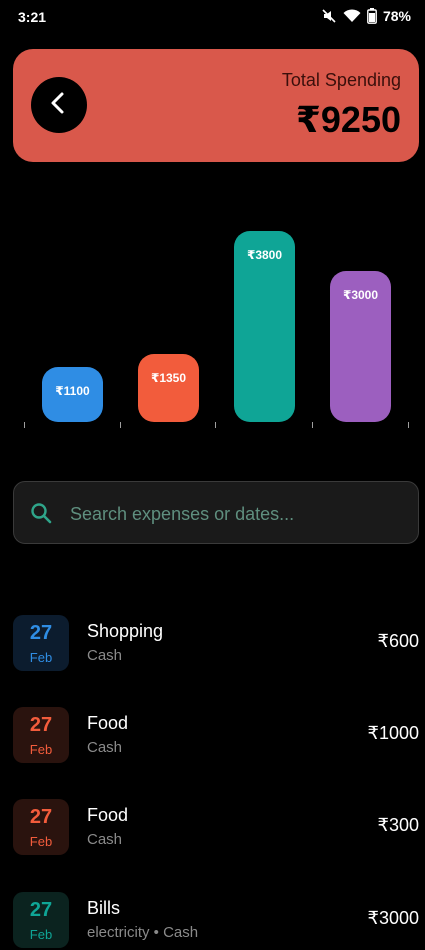 This screenshot has height=950, width=425. I want to click on chart-bar: ₹1100, so click(72, 394).